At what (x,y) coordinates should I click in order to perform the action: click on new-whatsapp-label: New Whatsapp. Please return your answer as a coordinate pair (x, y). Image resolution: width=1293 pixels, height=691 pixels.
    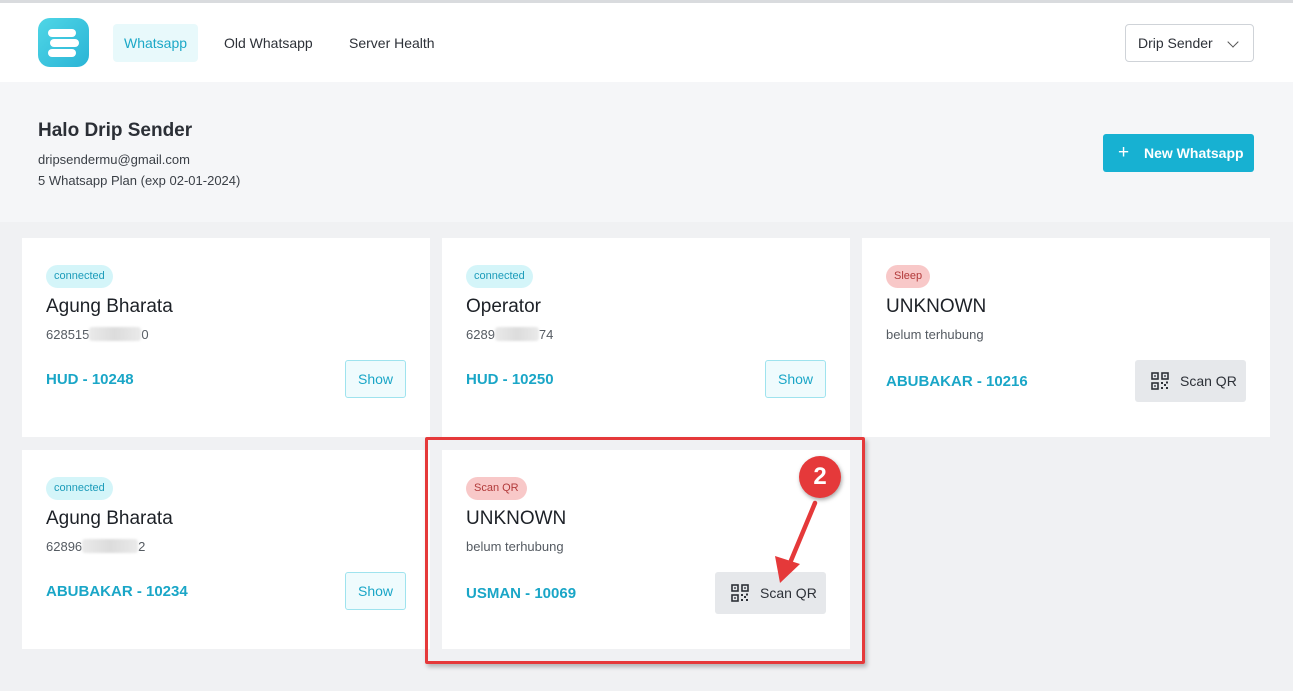
    Looking at the image, I should click on (1194, 153).